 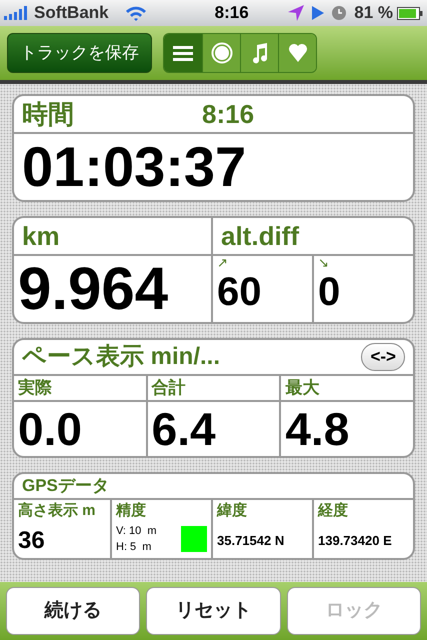 What do you see at coordinates (223, 263) in the screenshot?
I see `ascent-arrow: ↗` at bounding box center [223, 263].